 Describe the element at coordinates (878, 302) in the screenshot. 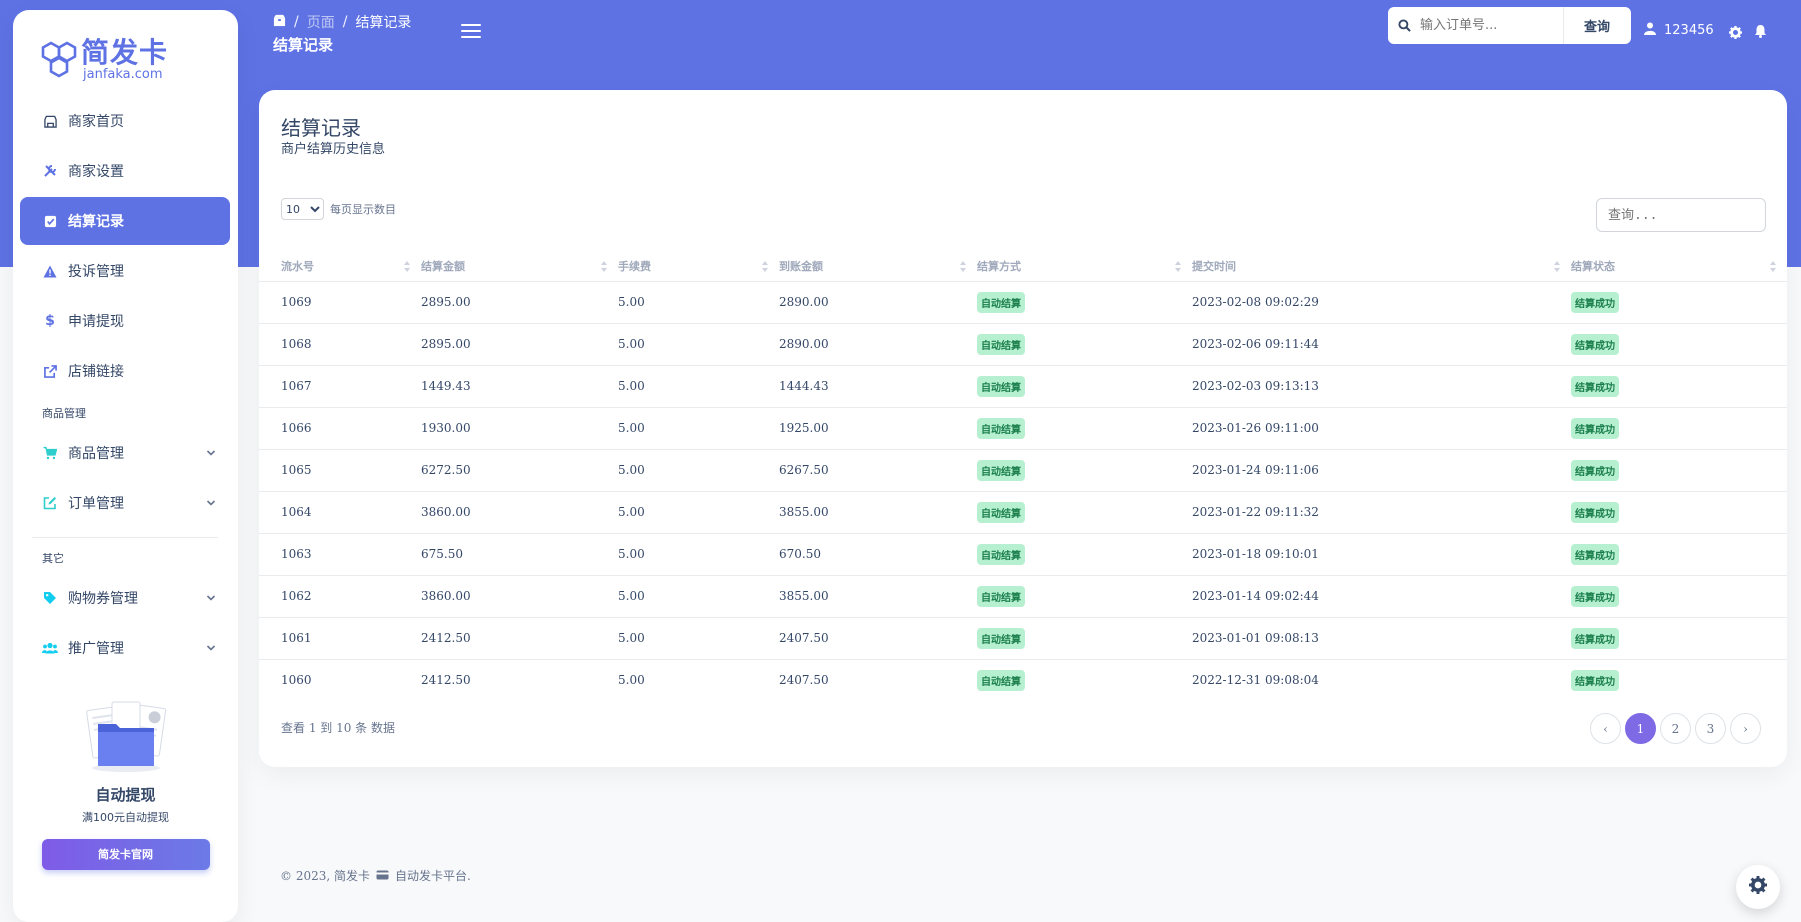

I see `cell-received: 2890.00` at that location.